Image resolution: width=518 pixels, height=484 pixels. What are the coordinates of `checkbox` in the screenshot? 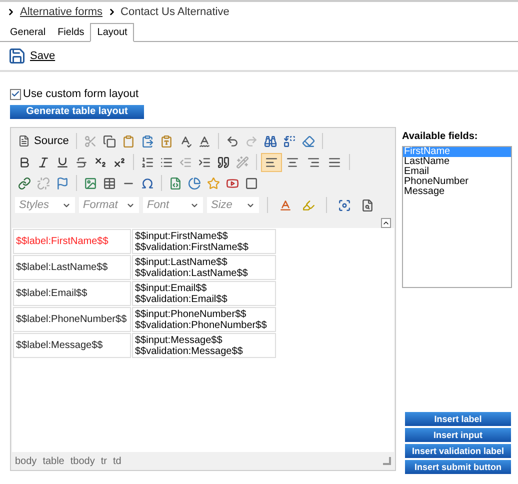 It's located at (15, 94).